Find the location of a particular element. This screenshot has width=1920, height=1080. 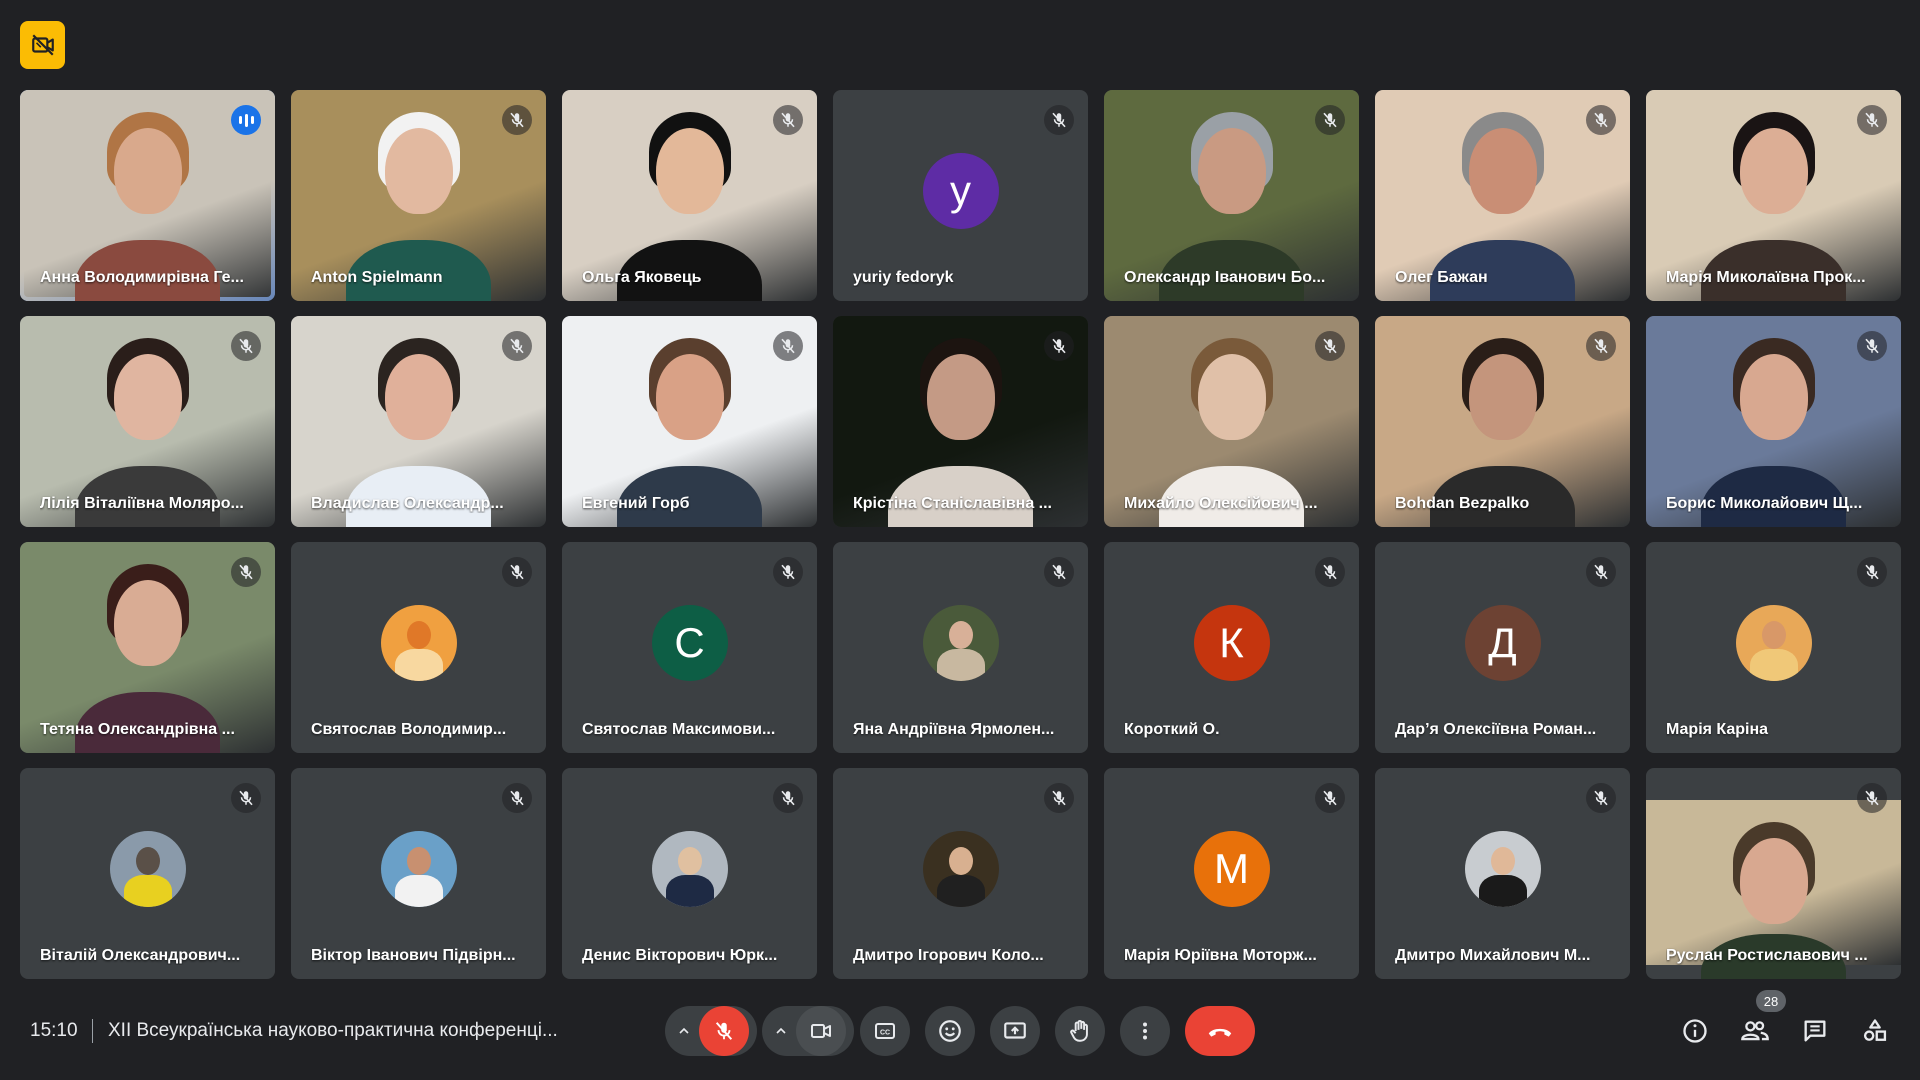

participant-tile: y yuriy fedoryk is located at coordinates (960, 195).